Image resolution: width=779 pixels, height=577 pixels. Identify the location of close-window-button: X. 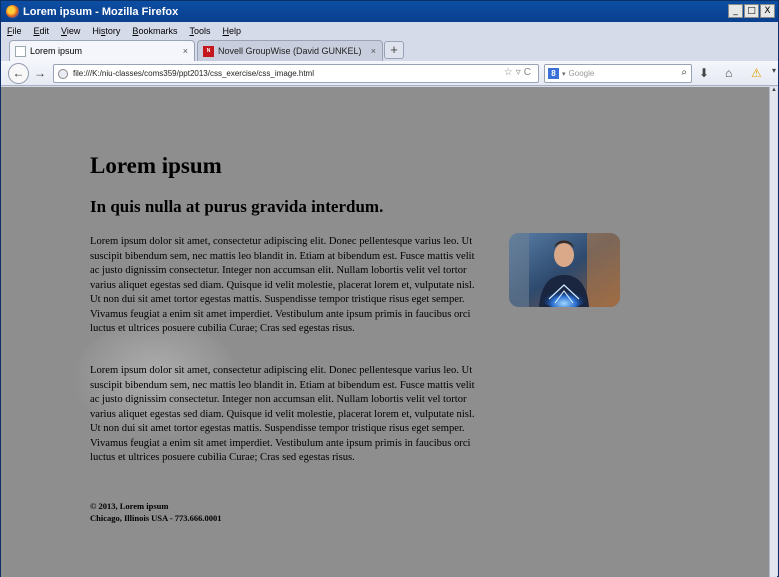
(767, 11).